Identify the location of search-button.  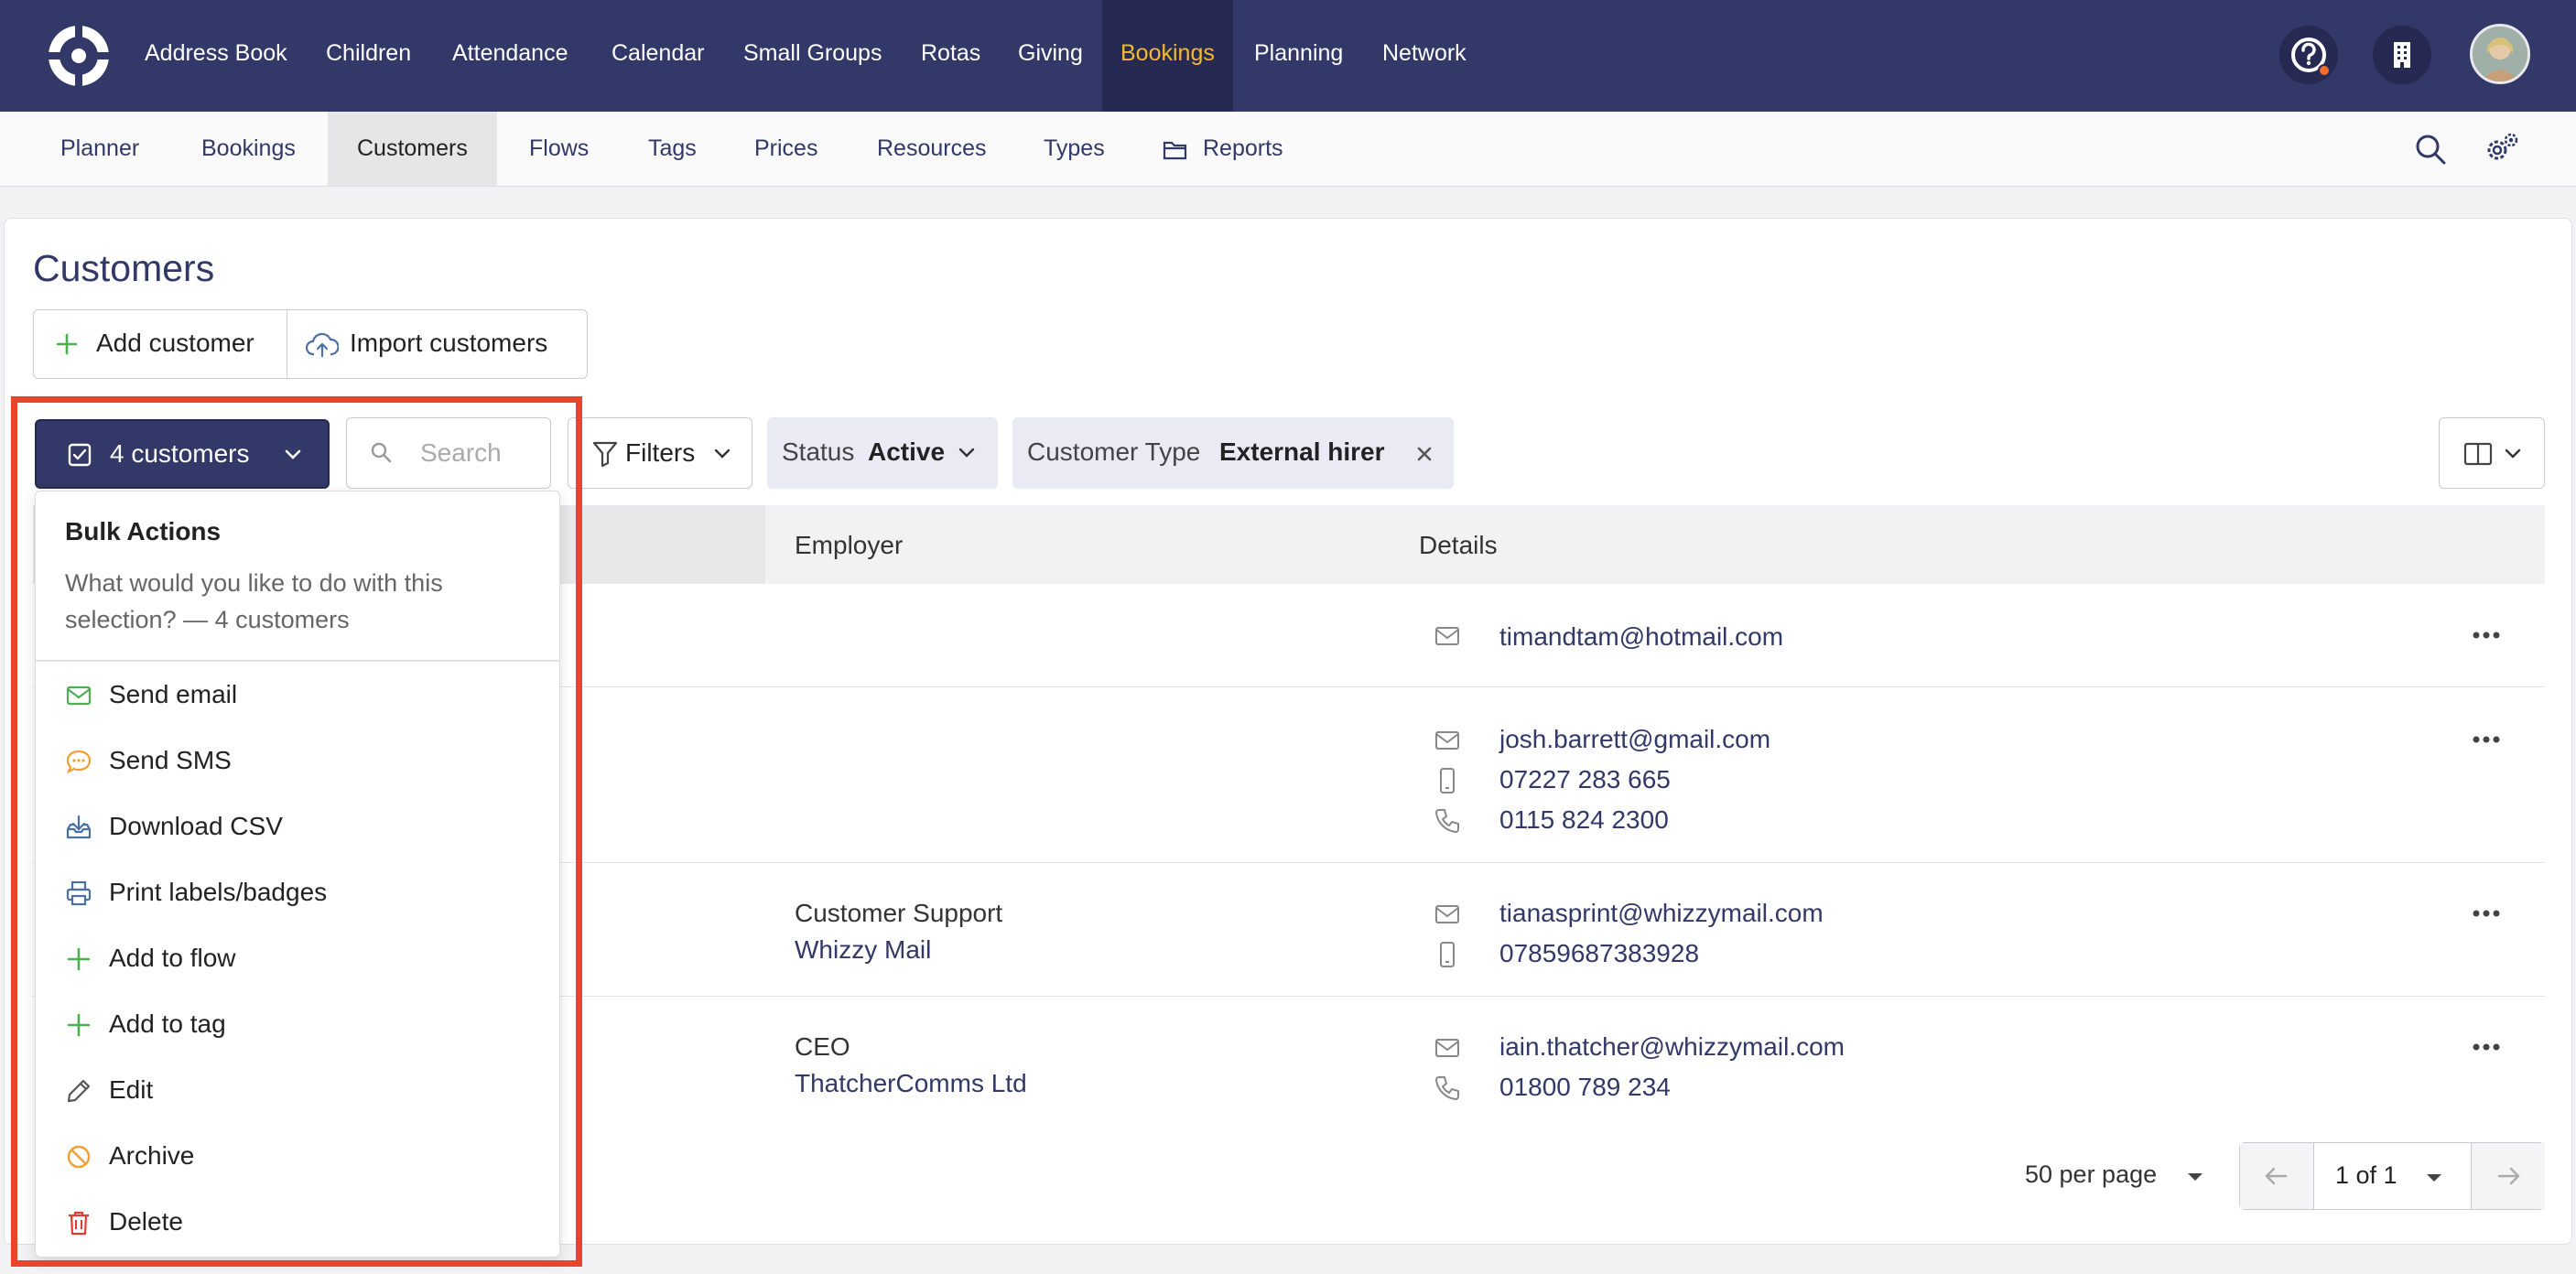
(2431, 149).